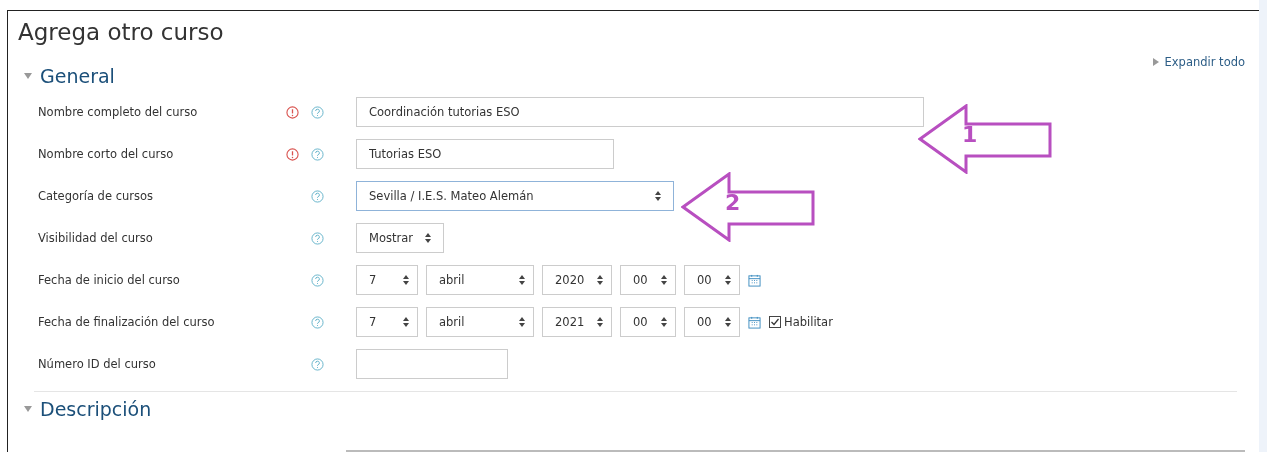  I want to click on field-label: Visibilidad del curso, so click(95, 238).